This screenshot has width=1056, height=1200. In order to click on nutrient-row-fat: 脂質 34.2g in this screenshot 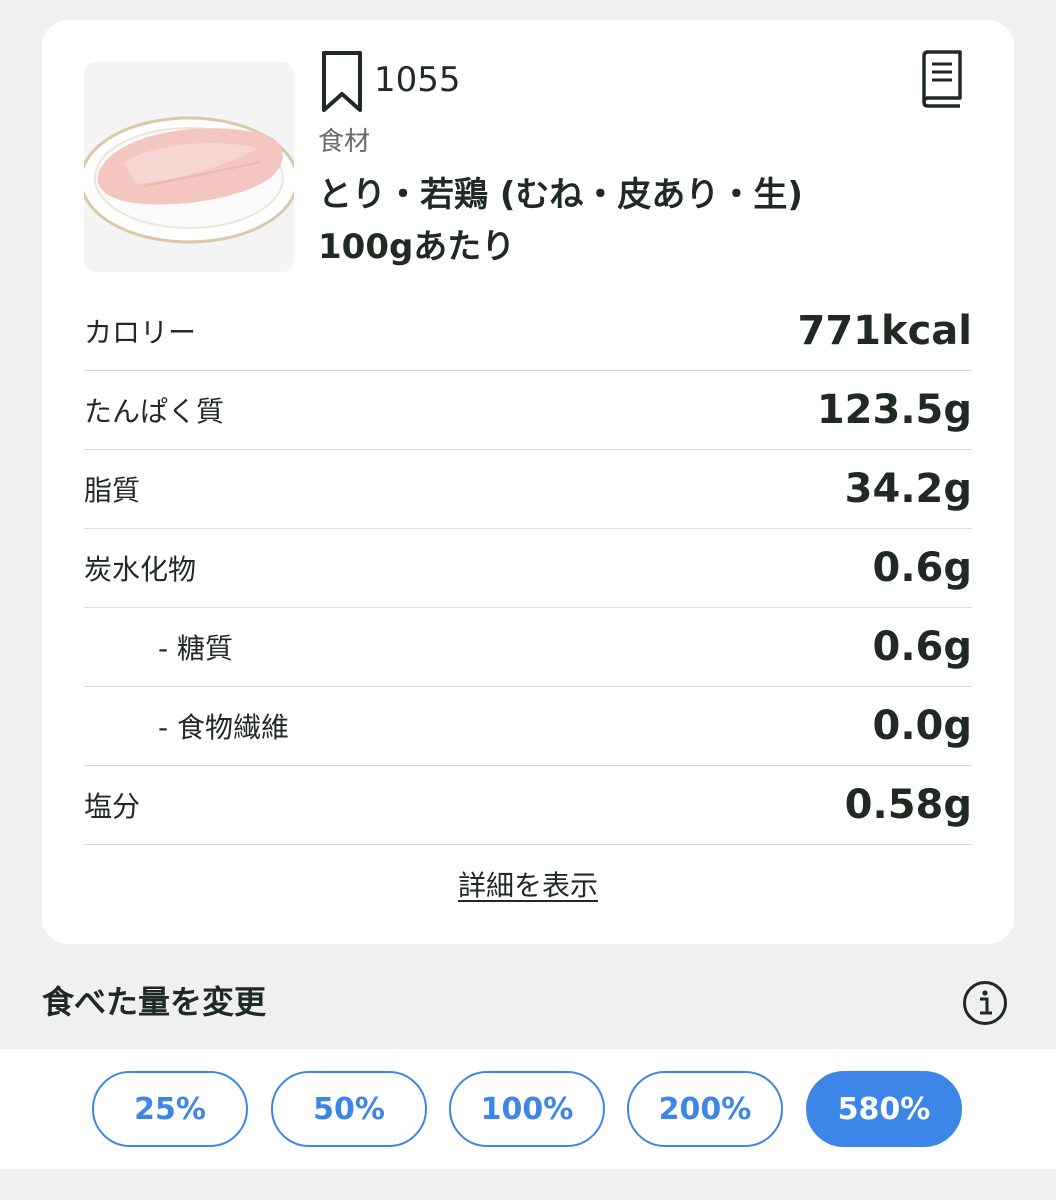, I will do `click(528, 489)`.